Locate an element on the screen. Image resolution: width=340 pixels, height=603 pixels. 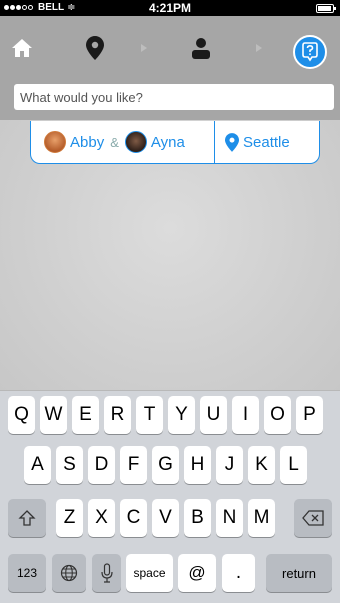
key: V is located at coordinates (165, 518).